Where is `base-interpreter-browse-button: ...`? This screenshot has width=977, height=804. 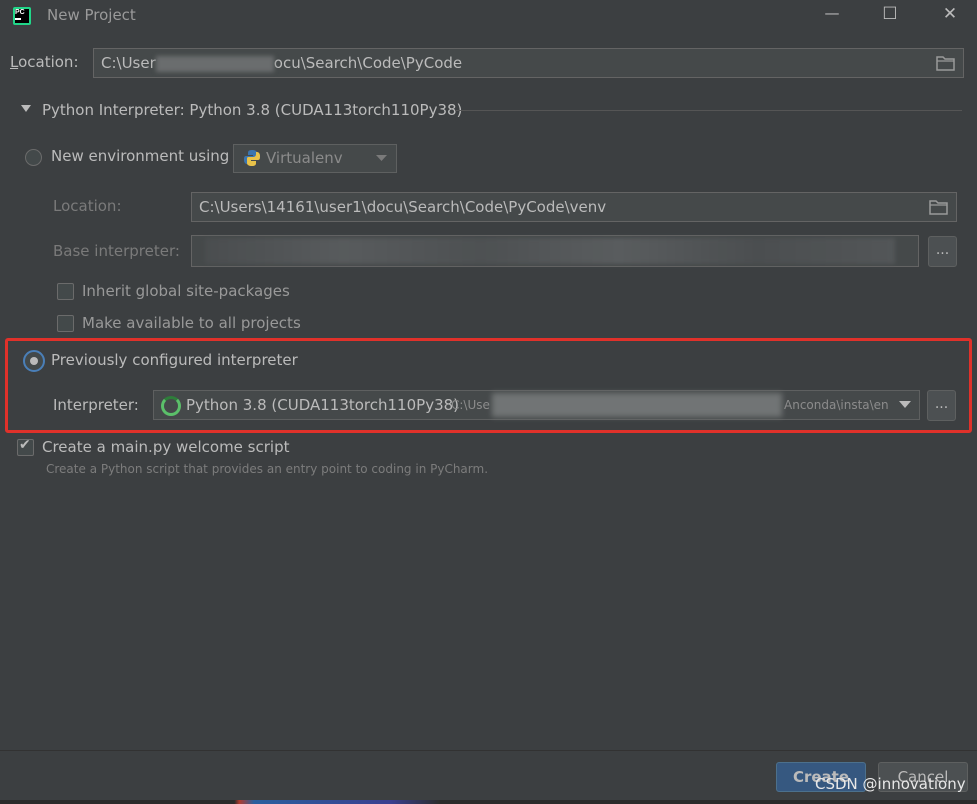 base-interpreter-browse-button: ... is located at coordinates (942, 251).